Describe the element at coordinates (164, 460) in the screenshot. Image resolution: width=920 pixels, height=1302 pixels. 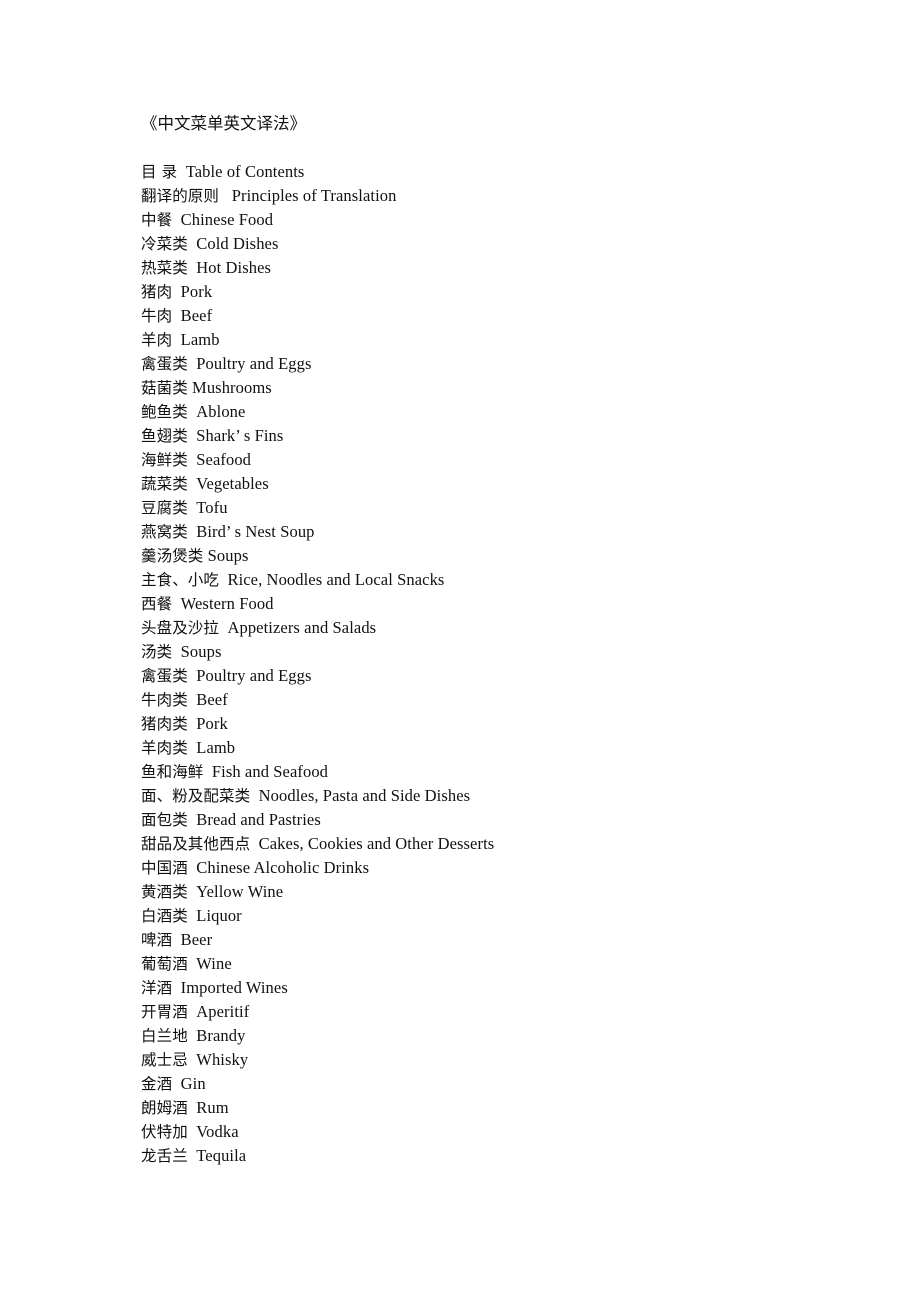
I see `toc-entry-chinese: 海鲜类` at that location.